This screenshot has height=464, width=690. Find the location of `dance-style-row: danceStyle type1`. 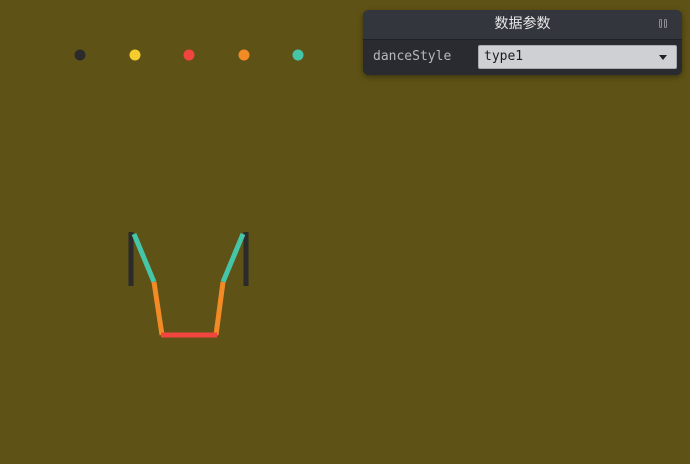

dance-style-row: danceStyle type1 is located at coordinates (522, 57).